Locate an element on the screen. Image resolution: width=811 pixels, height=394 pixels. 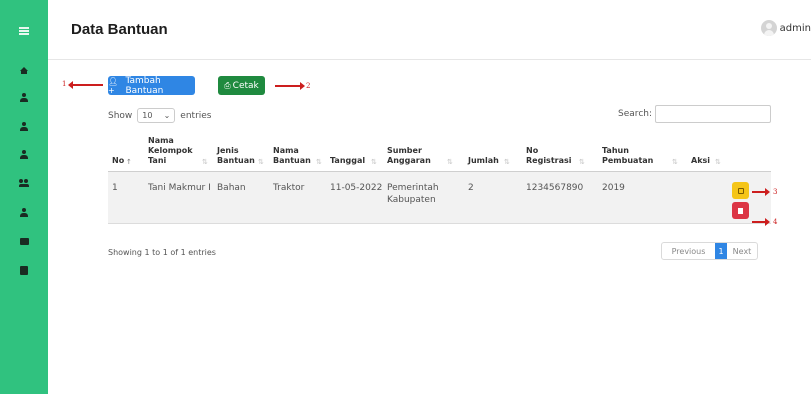
col-header-kelompok: Nama Kelompok Tani is located at coordinates (173, 151).